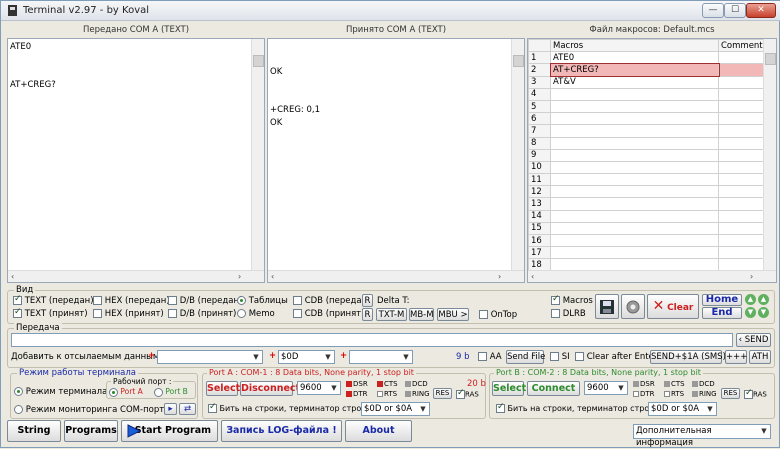  I want to click on macros-check: Macros, so click(572, 300).